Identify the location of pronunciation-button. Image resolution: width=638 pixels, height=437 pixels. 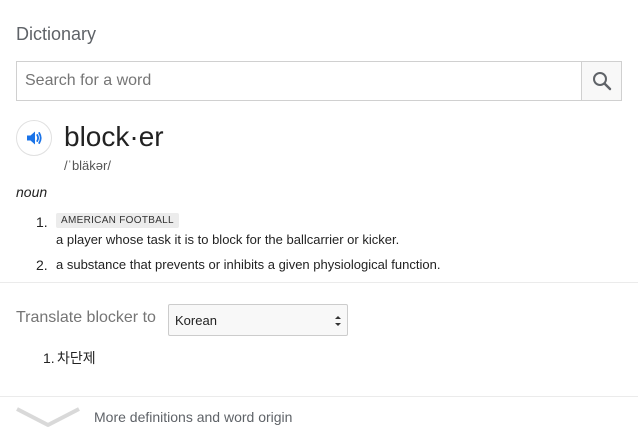
(34, 138).